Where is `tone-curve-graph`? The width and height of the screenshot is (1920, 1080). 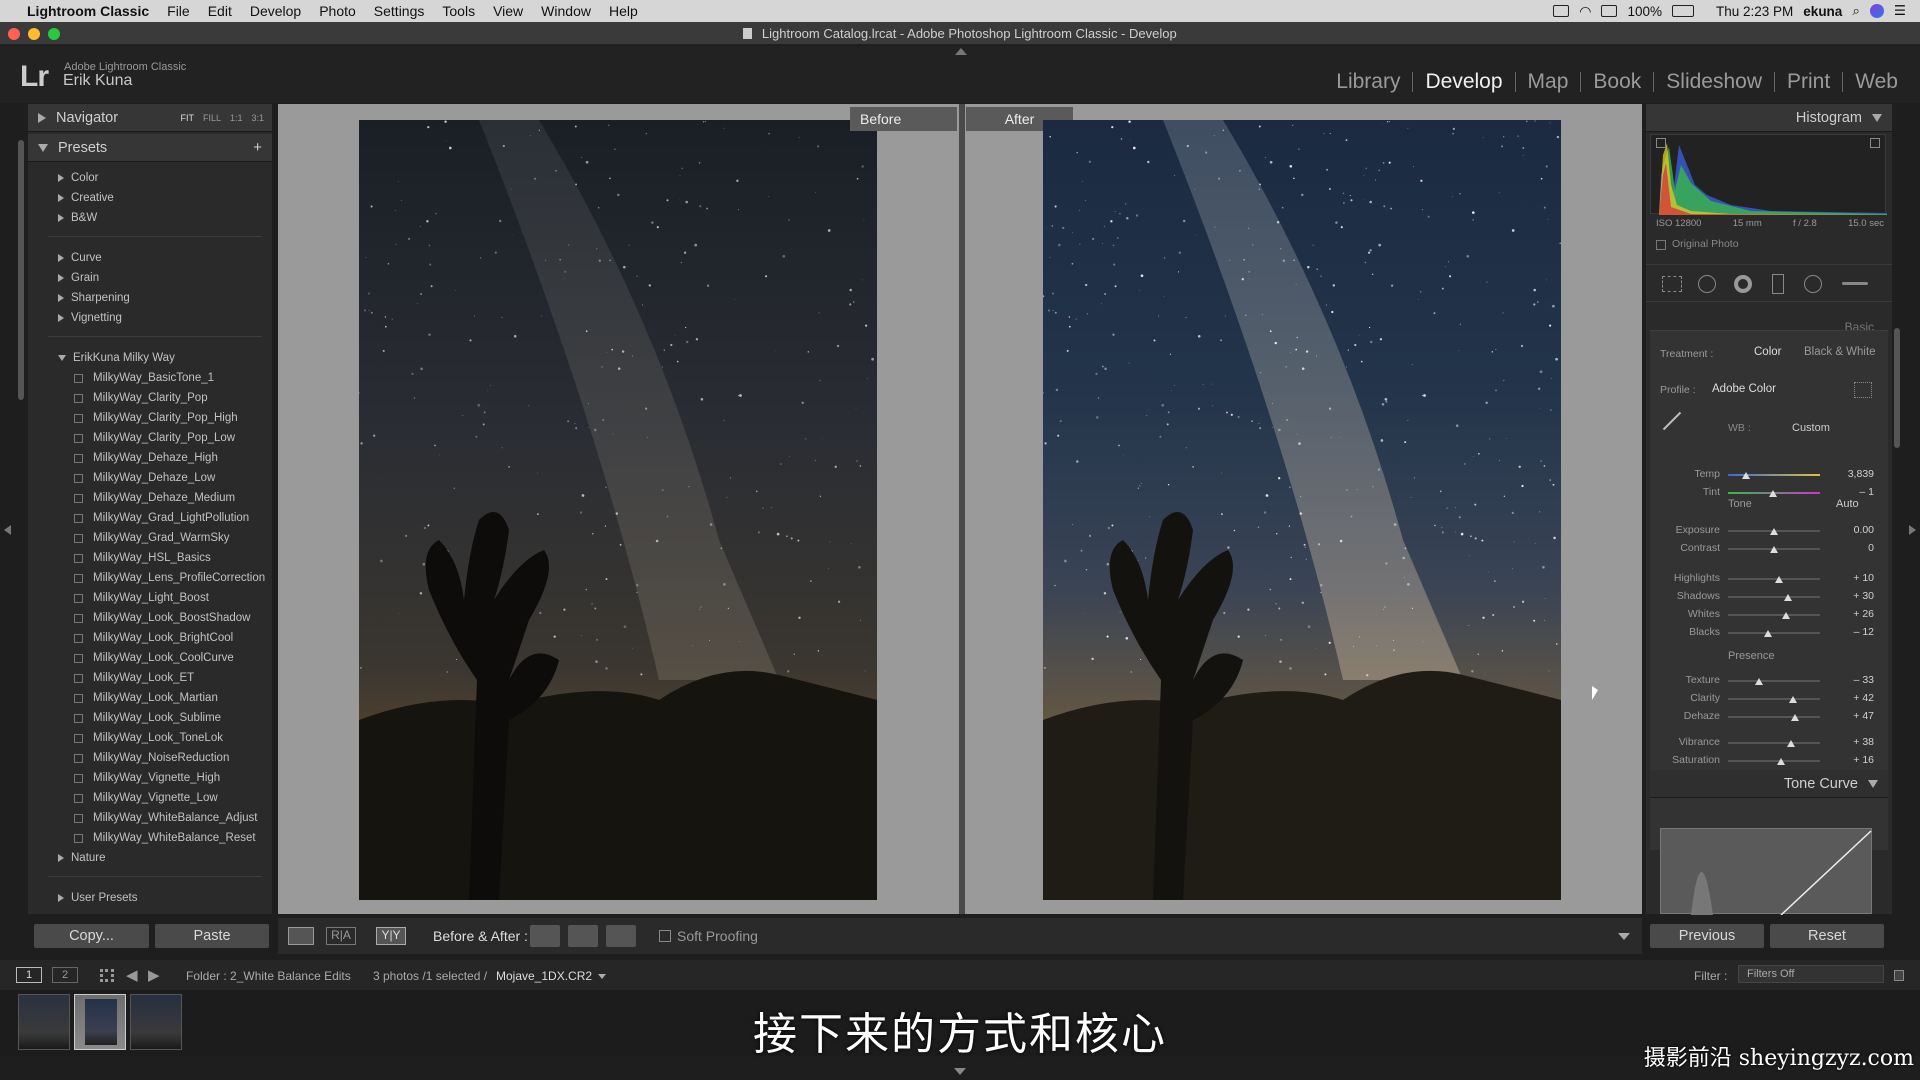 tone-curve-graph is located at coordinates (1766, 872).